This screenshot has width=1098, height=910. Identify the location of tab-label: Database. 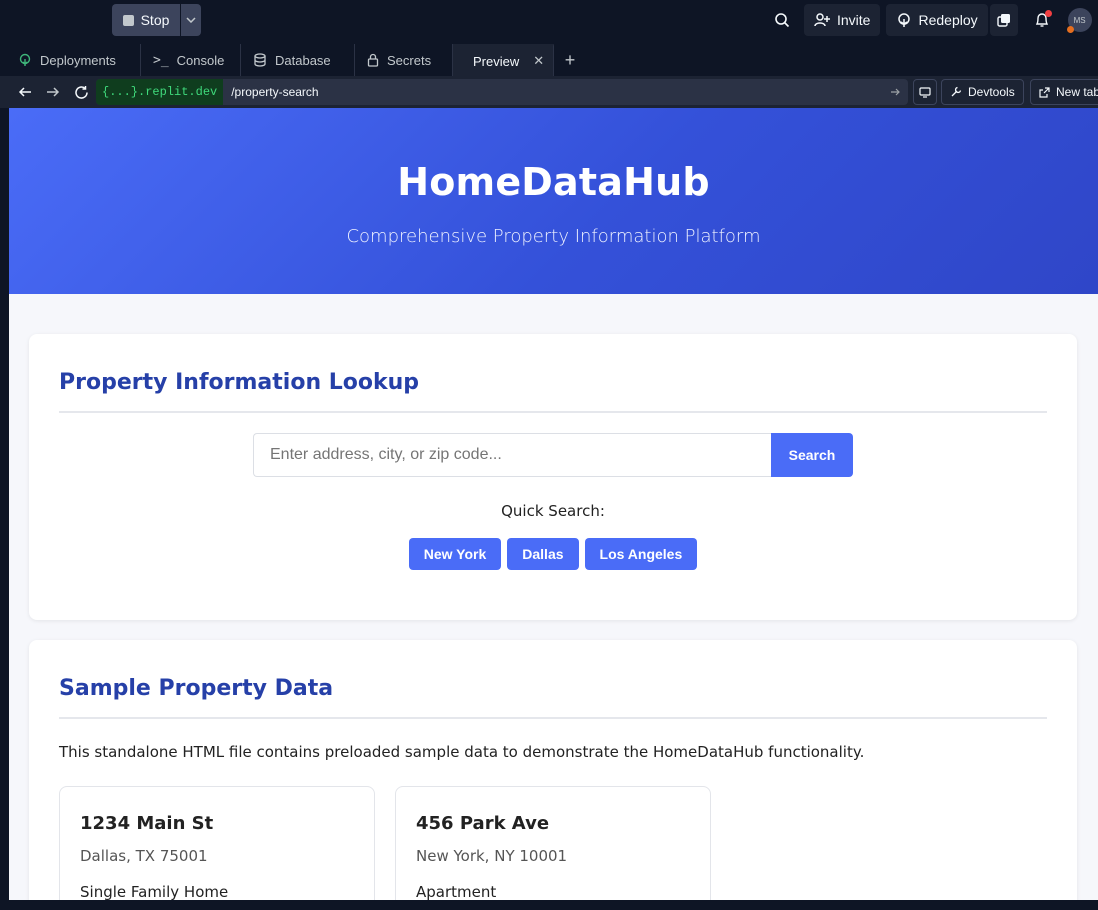
(303, 60).